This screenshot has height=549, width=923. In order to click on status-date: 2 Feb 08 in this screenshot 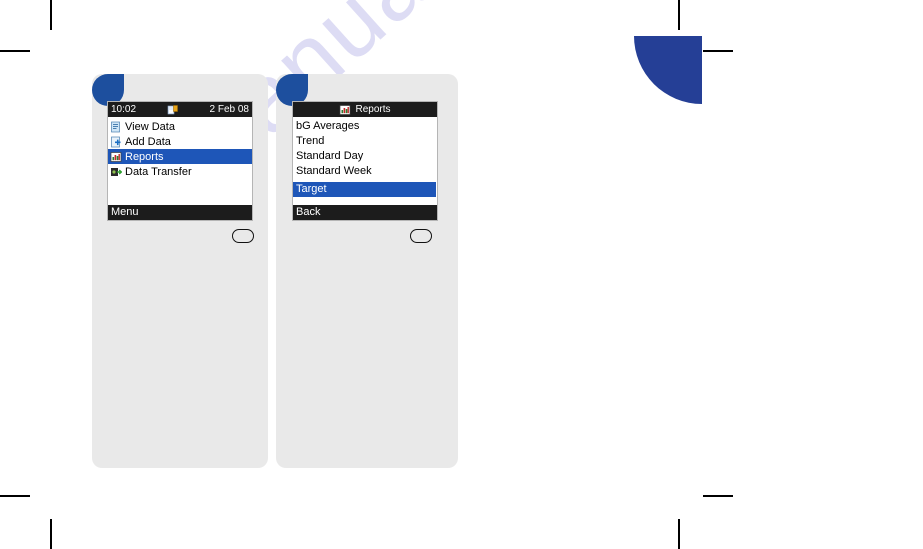, I will do `click(229, 109)`.